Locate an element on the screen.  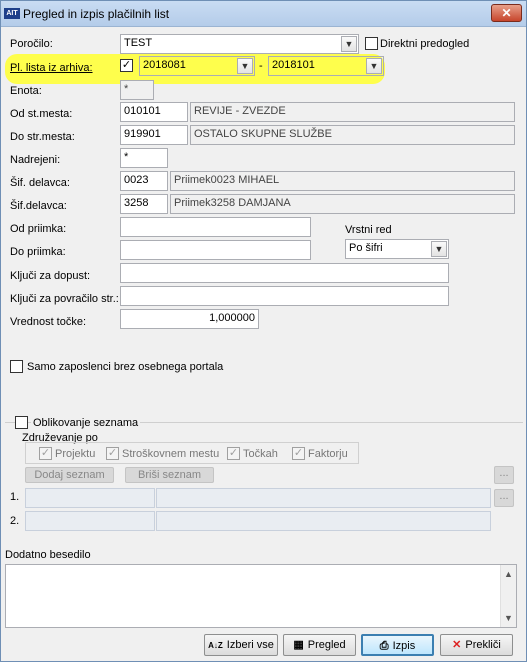
do-priimka-field is located at coordinates (215, 250).